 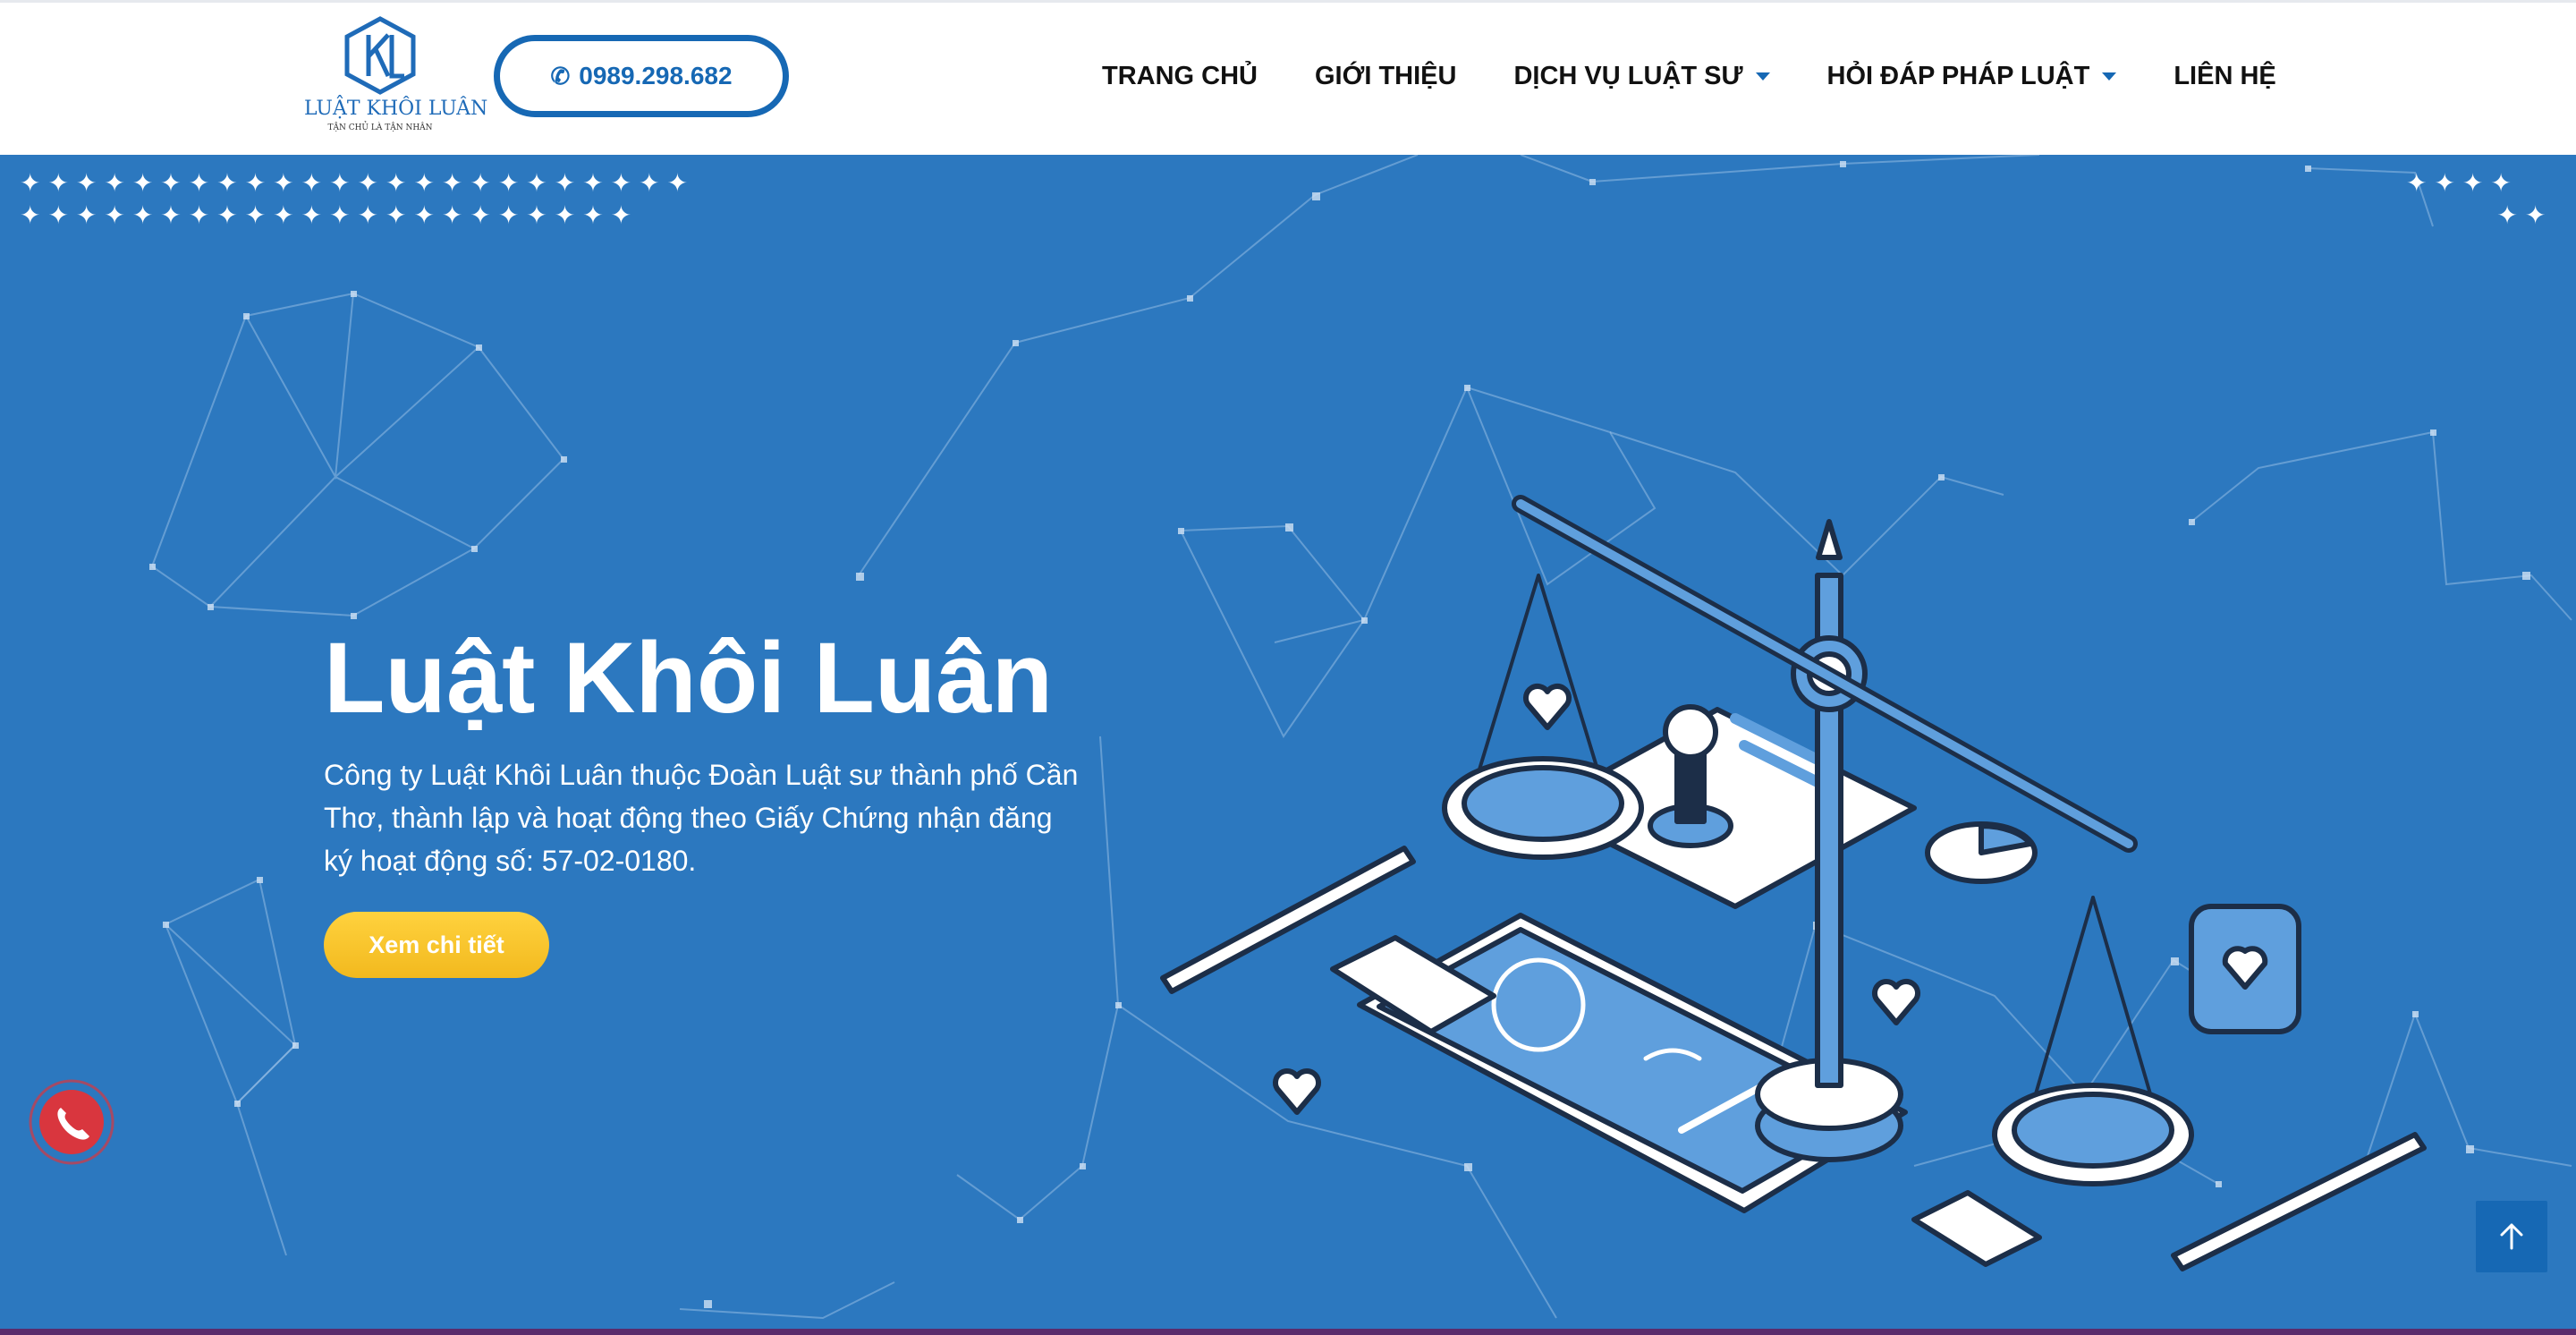 I want to click on nav-label: LIÊN HỆ, so click(x=2225, y=75).